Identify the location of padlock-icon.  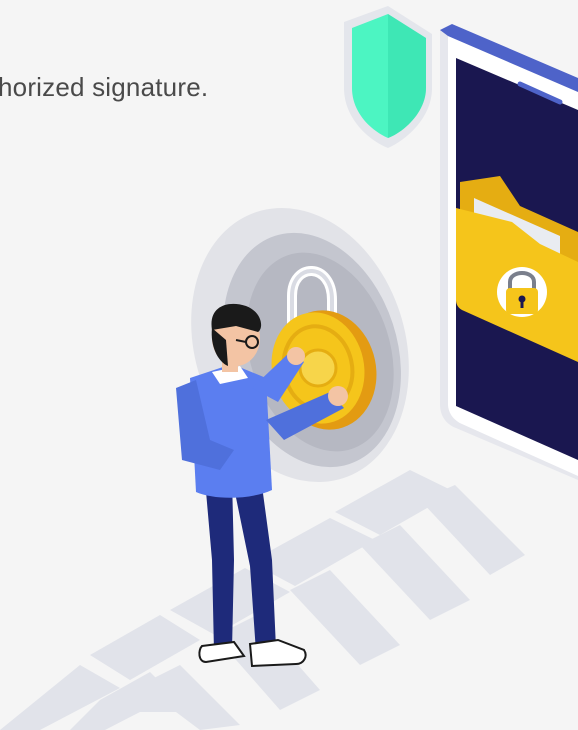
(522, 292).